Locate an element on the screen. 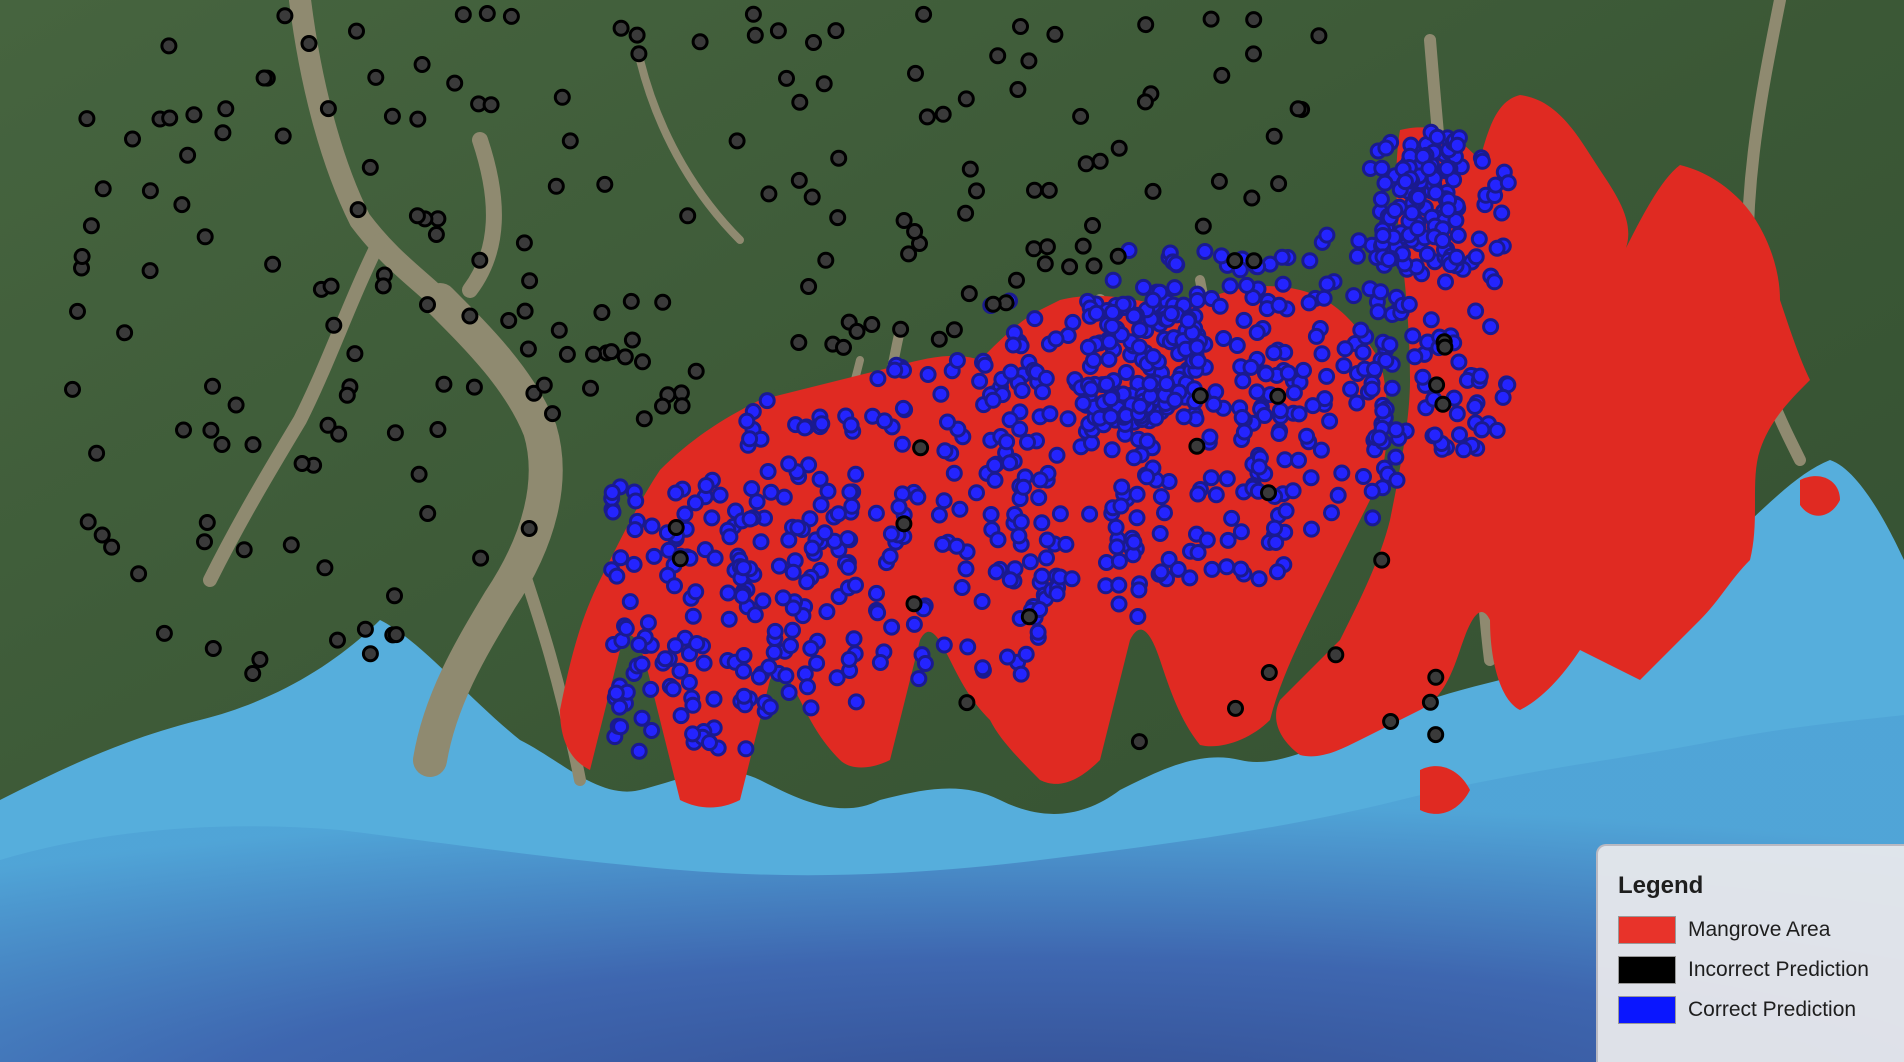 This screenshot has height=1062, width=1904. legend-title: Legend is located at coordinates (1661, 885).